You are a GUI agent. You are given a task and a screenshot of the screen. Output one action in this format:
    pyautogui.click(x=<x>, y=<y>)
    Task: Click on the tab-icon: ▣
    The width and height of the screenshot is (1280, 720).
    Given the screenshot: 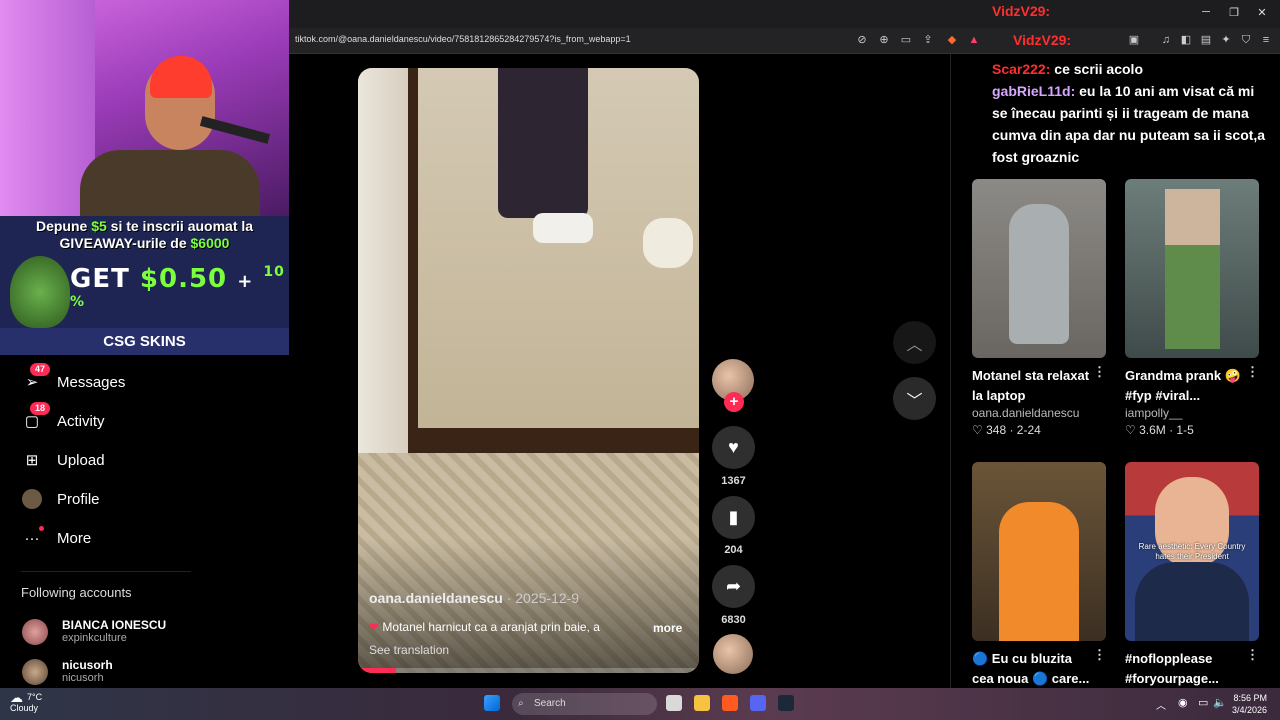 What is the action you would take?
    pyautogui.click(x=1134, y=40)
    